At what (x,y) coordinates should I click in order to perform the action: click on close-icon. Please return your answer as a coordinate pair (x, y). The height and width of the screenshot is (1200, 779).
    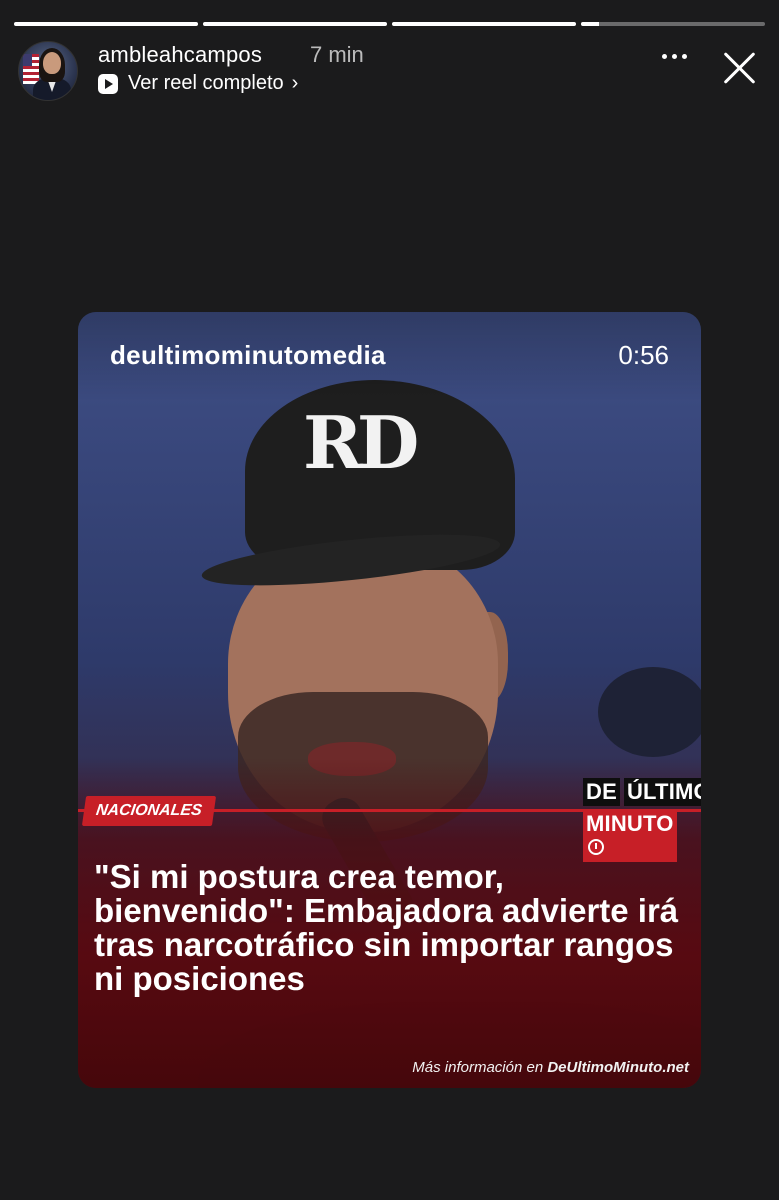
    Looking at the image, I should click on (739, 68).